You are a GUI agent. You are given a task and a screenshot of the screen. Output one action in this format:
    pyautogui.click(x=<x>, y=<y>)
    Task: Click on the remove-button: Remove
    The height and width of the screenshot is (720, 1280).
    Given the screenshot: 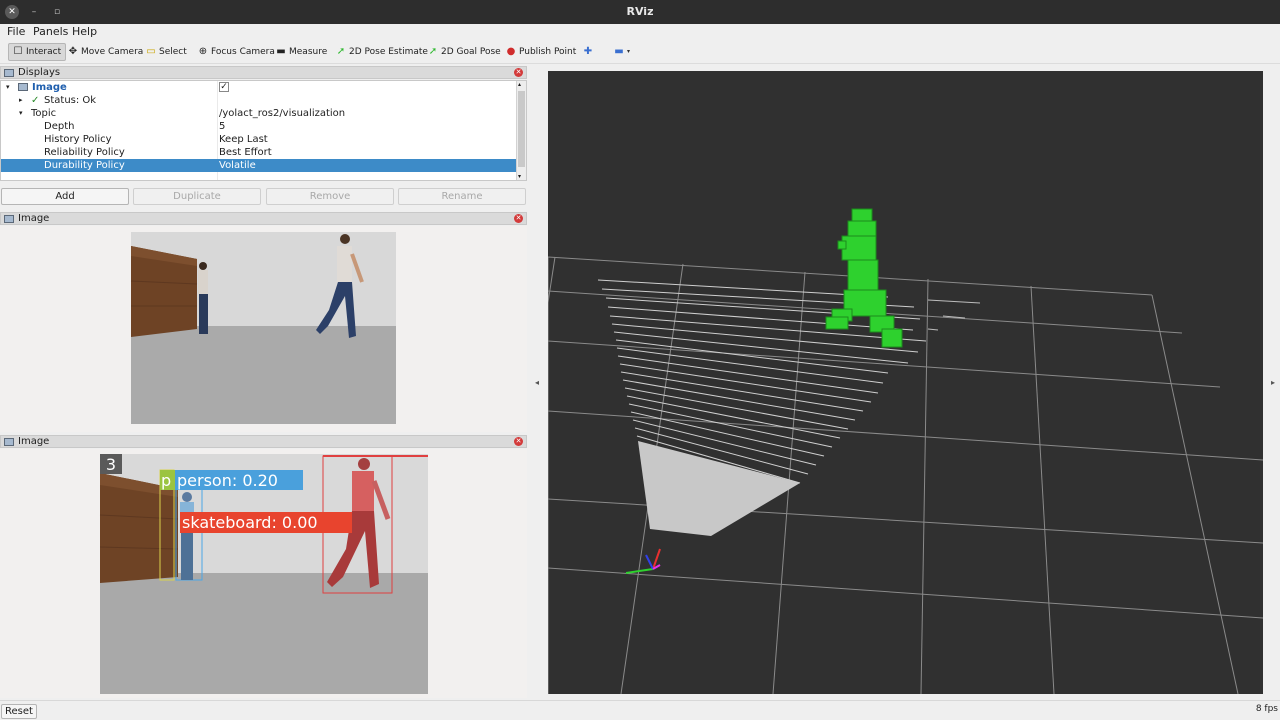 What is the action you would take?
    pyautogui.click(x=330, y=196)
    